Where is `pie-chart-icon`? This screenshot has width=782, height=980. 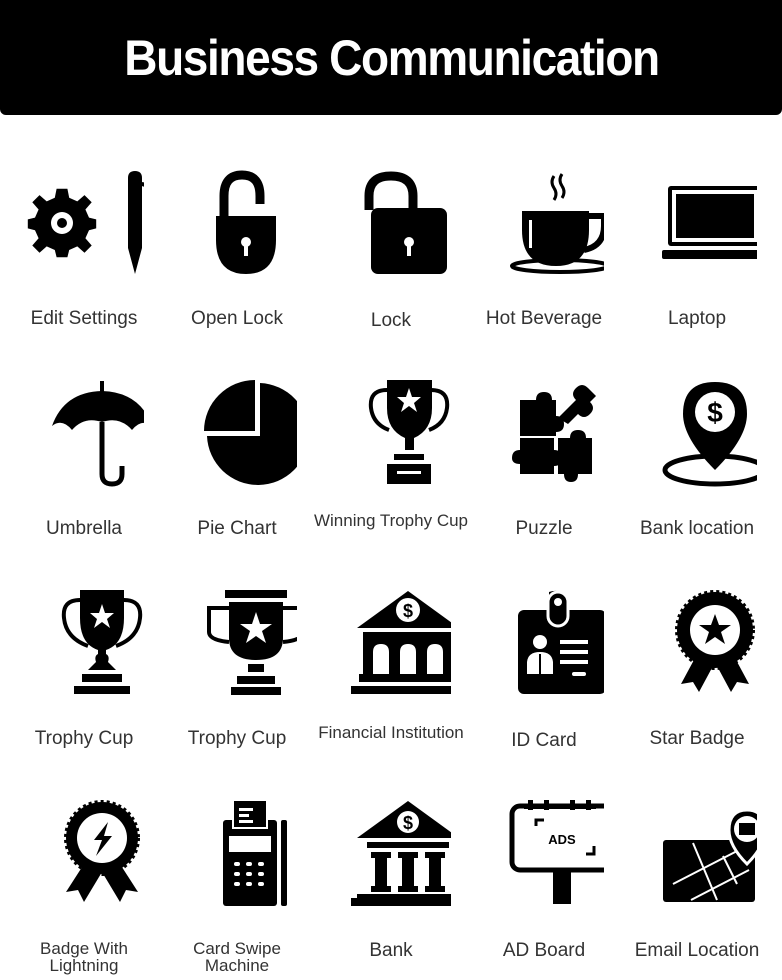 pie-chart-icon is located at coordinates (250, 432).